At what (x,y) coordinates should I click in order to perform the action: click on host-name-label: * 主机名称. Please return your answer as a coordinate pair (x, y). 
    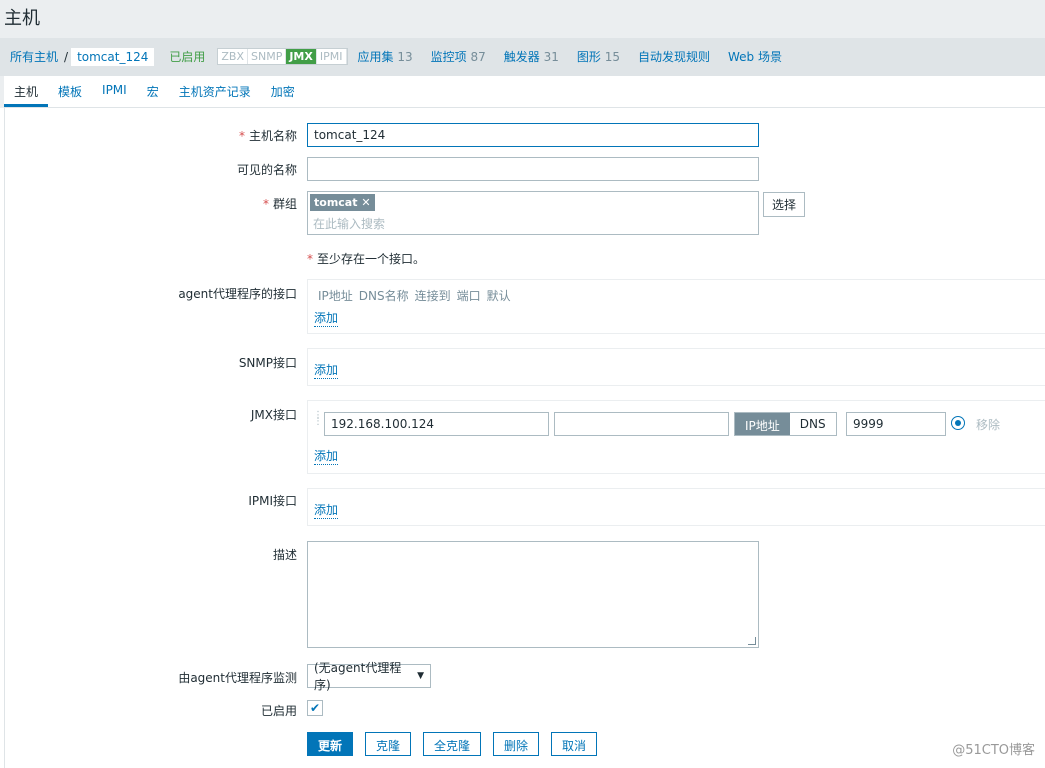
    Looking at the image, I should click on (267, 136).